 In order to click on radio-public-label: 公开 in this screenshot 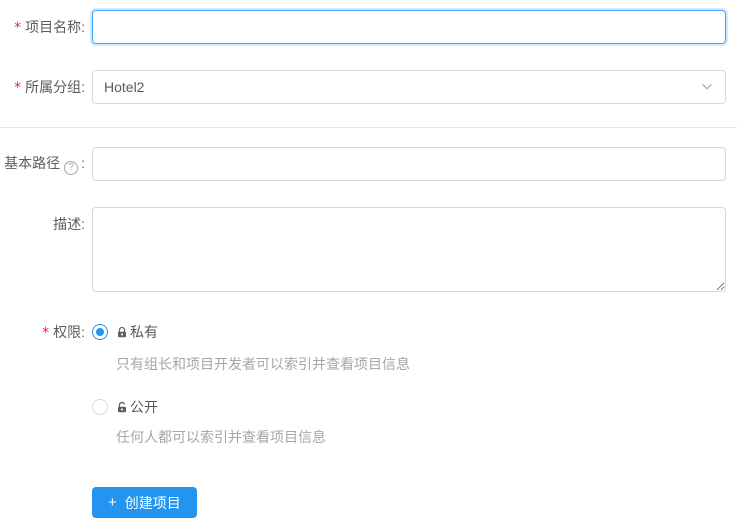, I will do `click(137, 407)`.